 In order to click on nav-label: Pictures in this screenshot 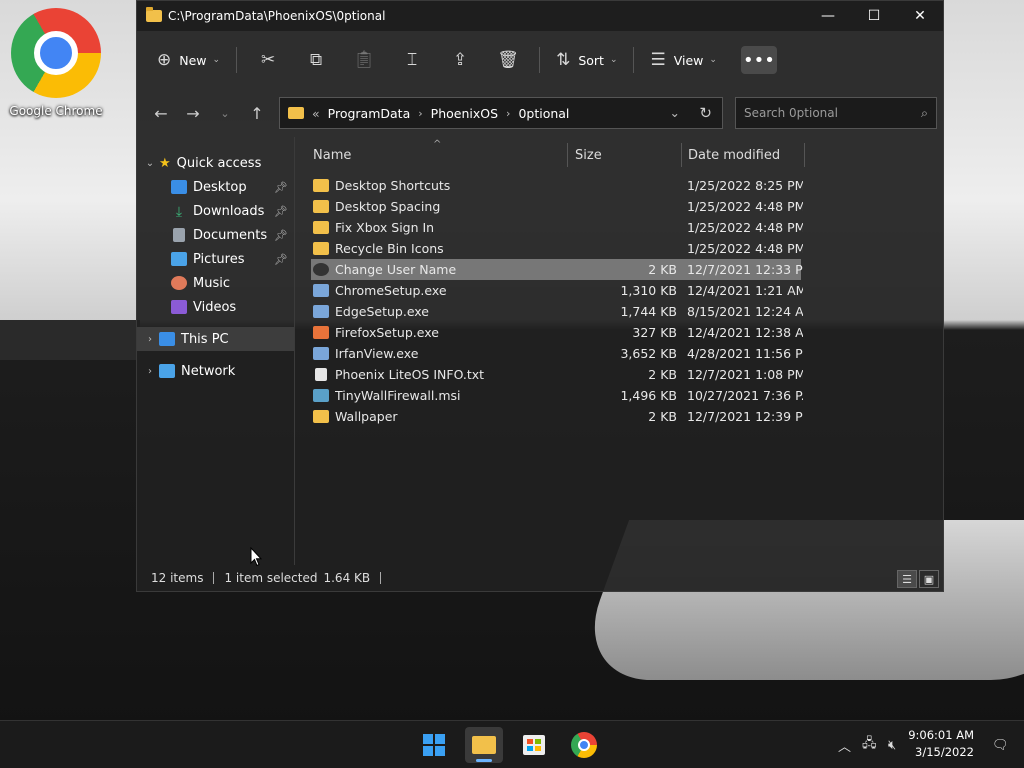, I will do `click(219, 259)`.